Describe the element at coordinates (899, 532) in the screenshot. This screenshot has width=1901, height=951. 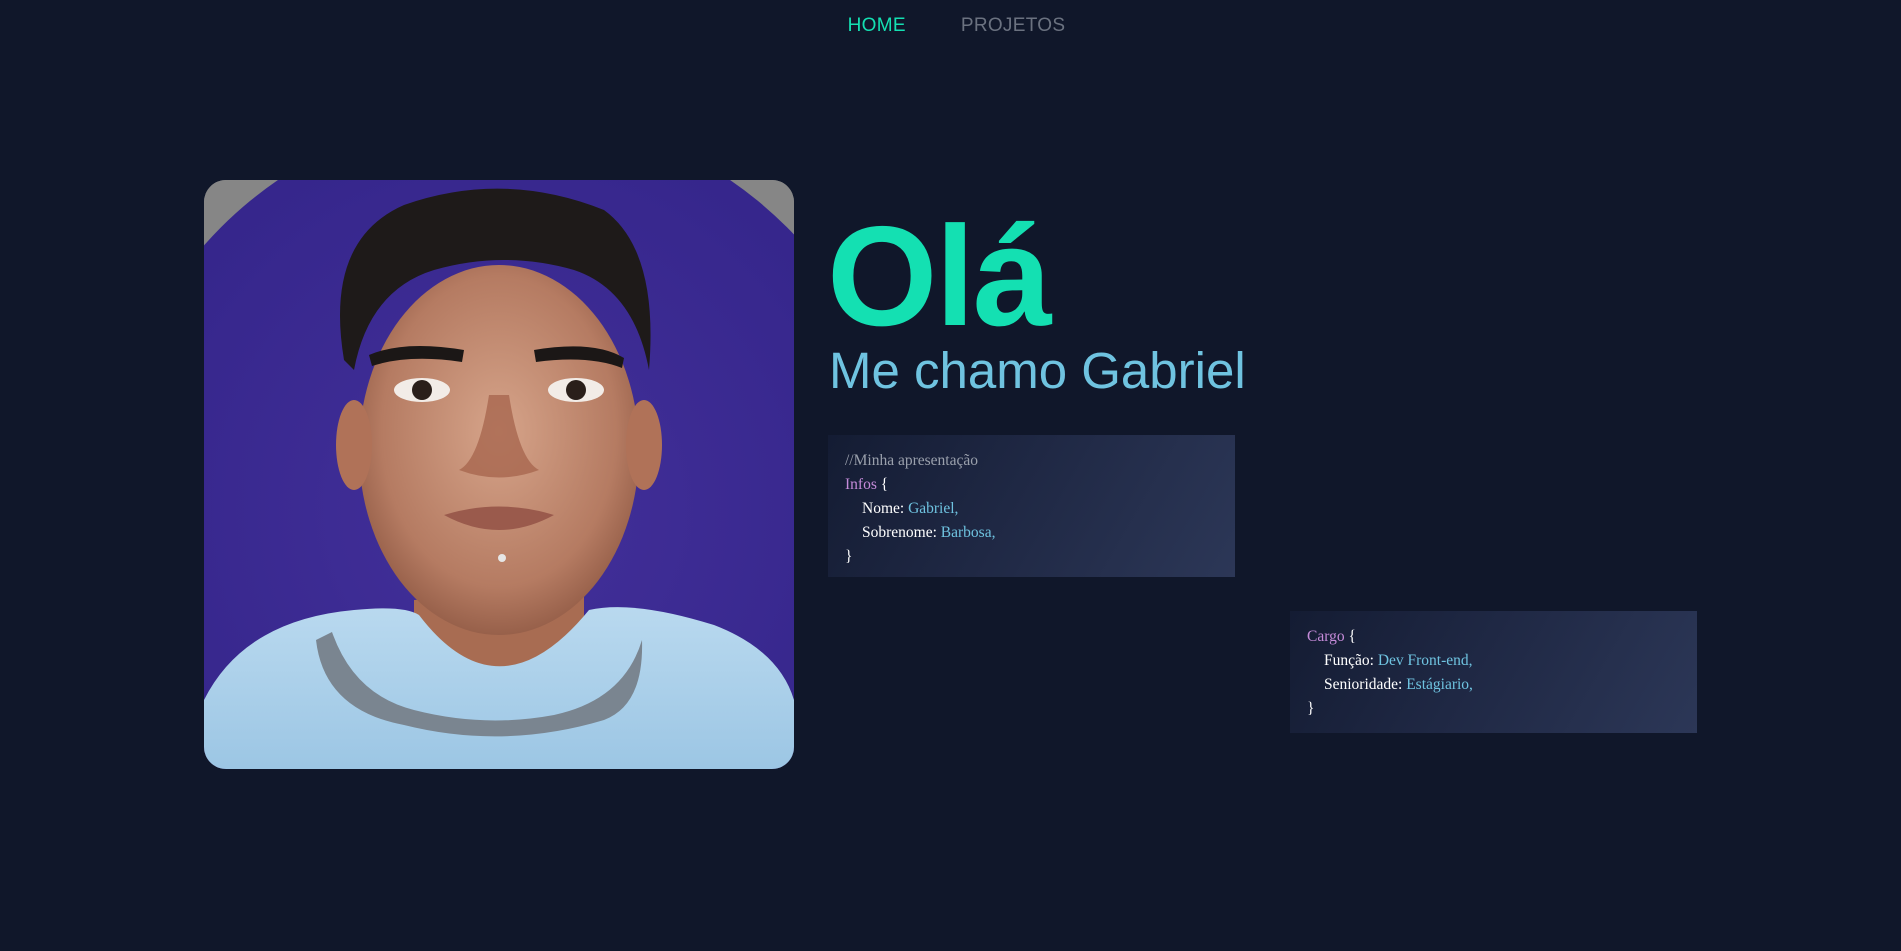
I see `code-field-key: Sobrenome:` at that location.